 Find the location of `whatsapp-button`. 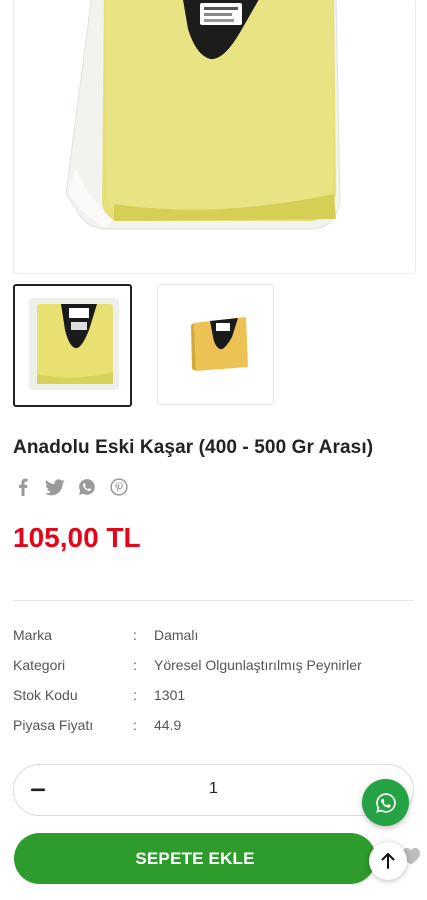

whatsapp-button is located at coordinates (385, 802).